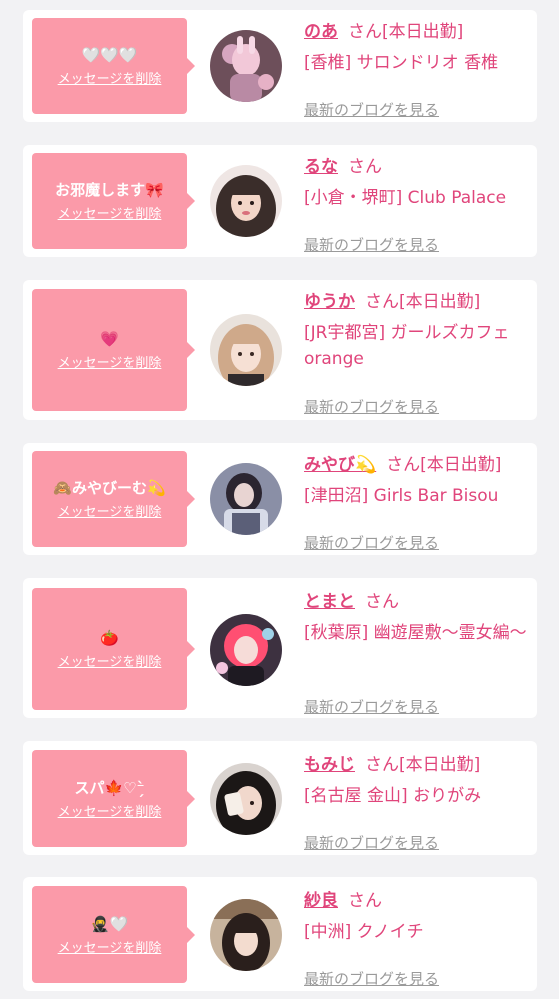 Image resolution: width=559 pixels, height=999 pixels. I want to click on cast-info: 紗良 さん [中洲] クノイチ 最新のブログを見る, so click(416, 939).